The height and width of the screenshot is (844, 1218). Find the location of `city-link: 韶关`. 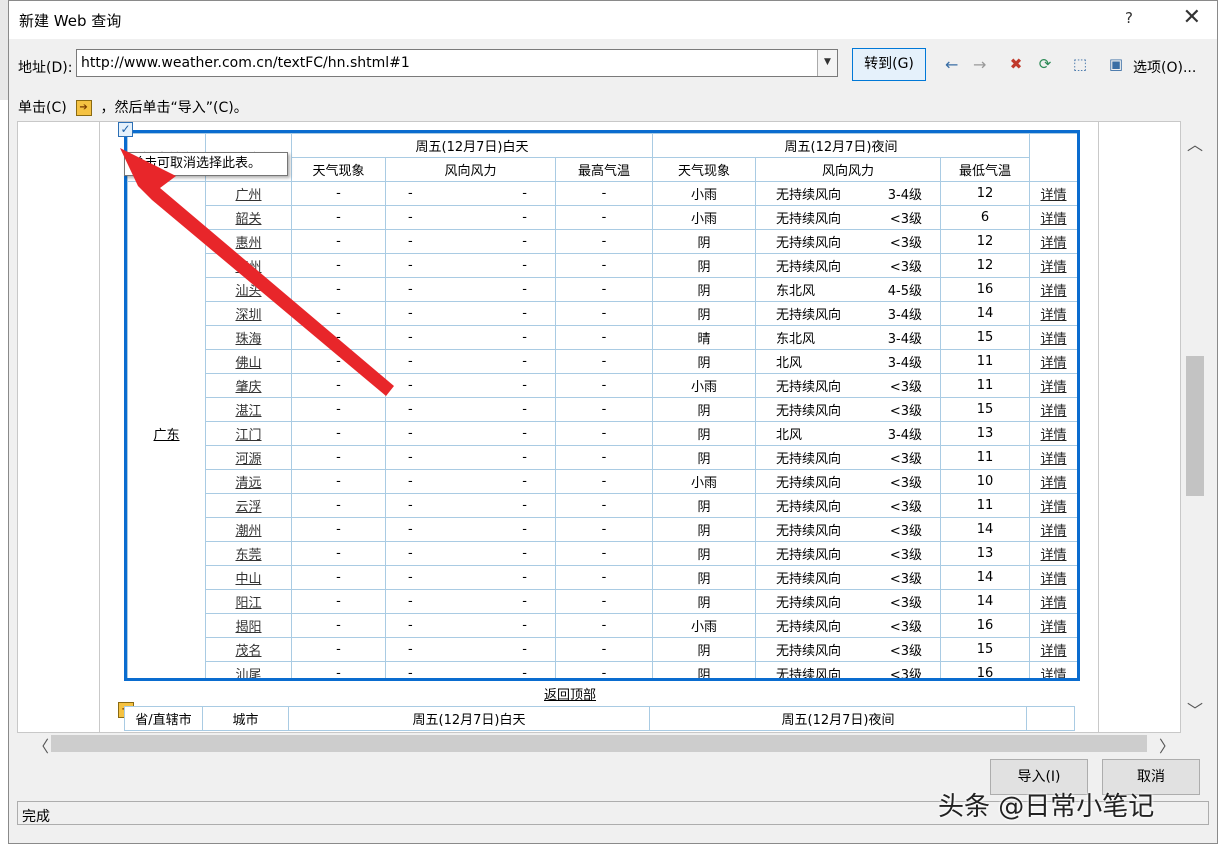

city-link: 韶关 is located at coordinates (248, 219).